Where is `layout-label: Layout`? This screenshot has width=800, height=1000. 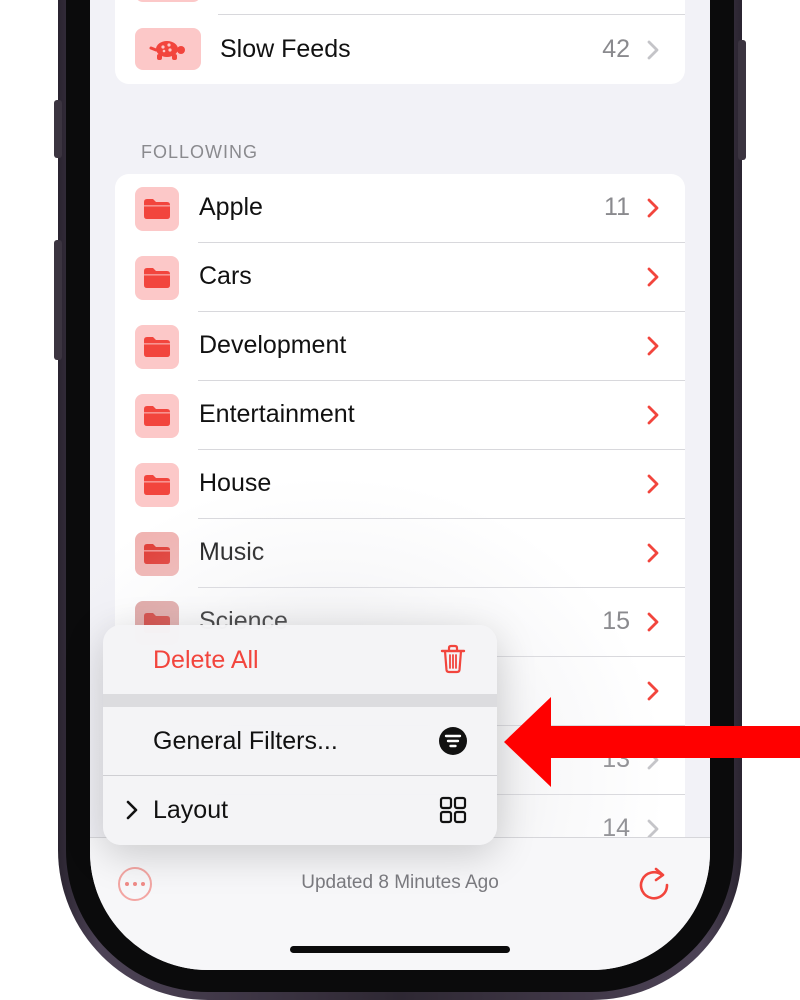
layout-label: Layout is located at coordinates (191, 810).